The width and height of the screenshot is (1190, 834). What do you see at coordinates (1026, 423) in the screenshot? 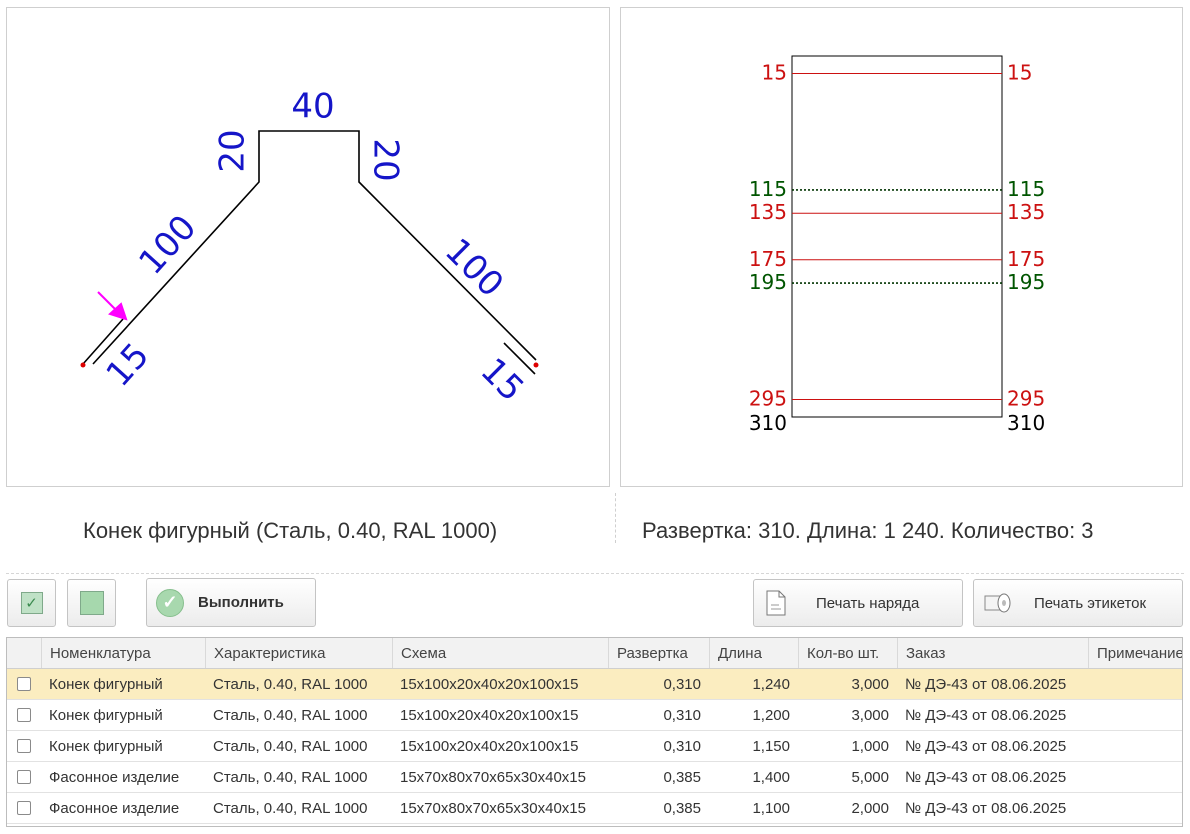
I see `unfold-label-right-310: 310` at bounding box center [1026, 423].